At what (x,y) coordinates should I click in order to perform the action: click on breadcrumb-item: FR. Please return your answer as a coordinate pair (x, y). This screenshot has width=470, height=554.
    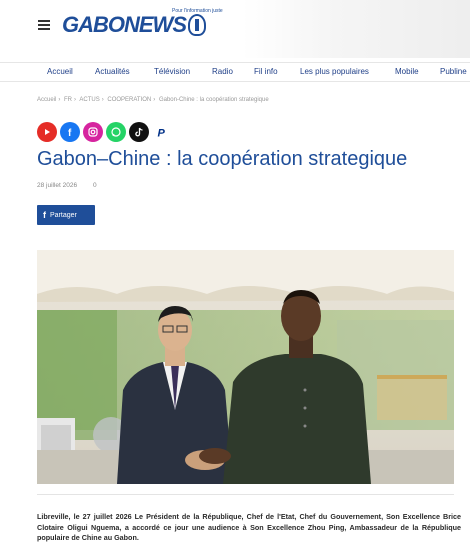
    Looking at the image, I should click on (68, 100).